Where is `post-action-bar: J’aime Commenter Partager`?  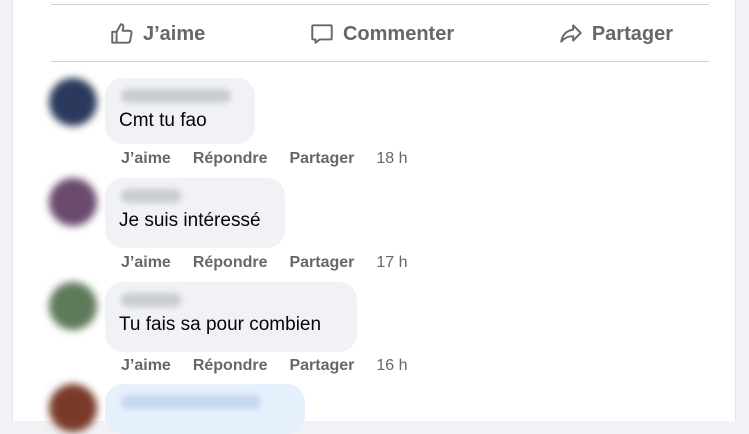 post-action-bar: J’aime Commenter Partager is located at coordinates (380, 34).